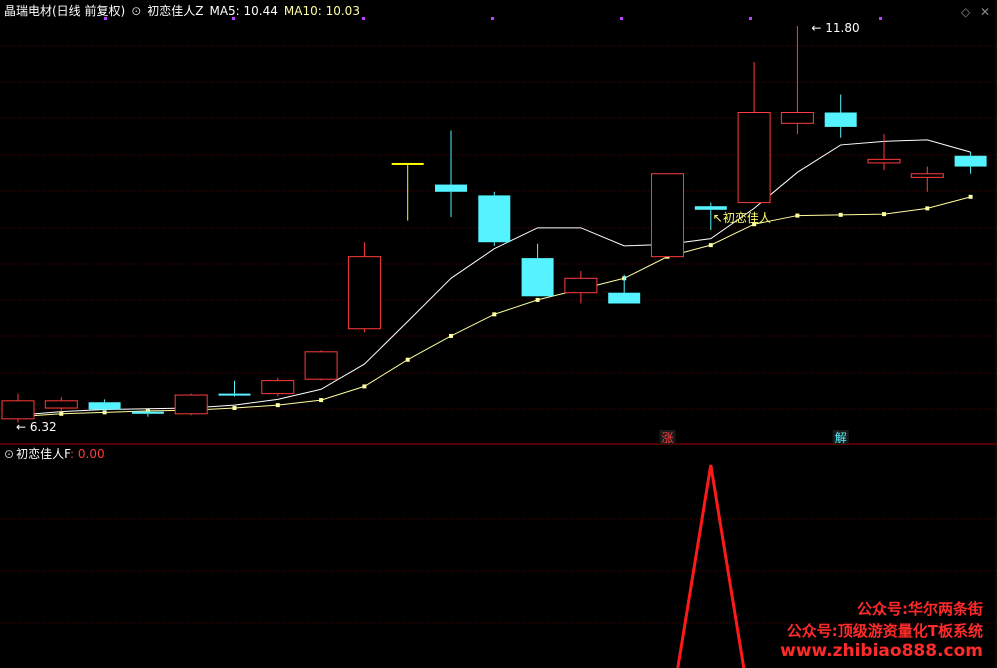  Describe the element at coordinates (841, 438) in the screenshot. I see `release-marker: 解` at that location.